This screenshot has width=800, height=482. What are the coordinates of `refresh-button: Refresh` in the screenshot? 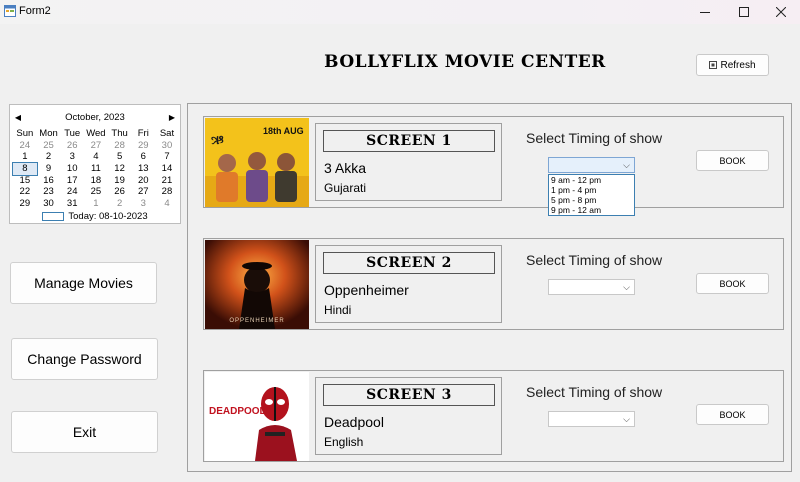 It's located at (732, 65).